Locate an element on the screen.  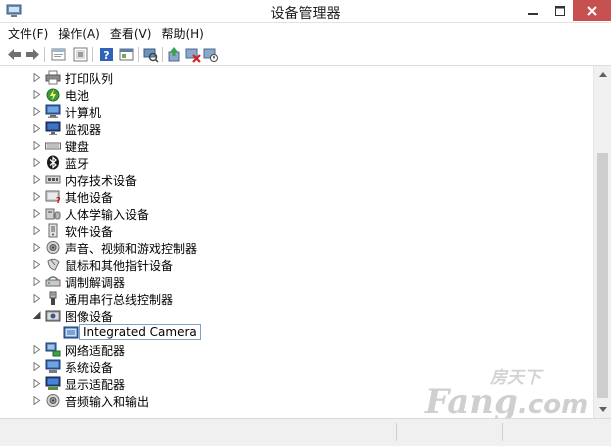
network-adapter-icon is located at coordinates (53, 349).